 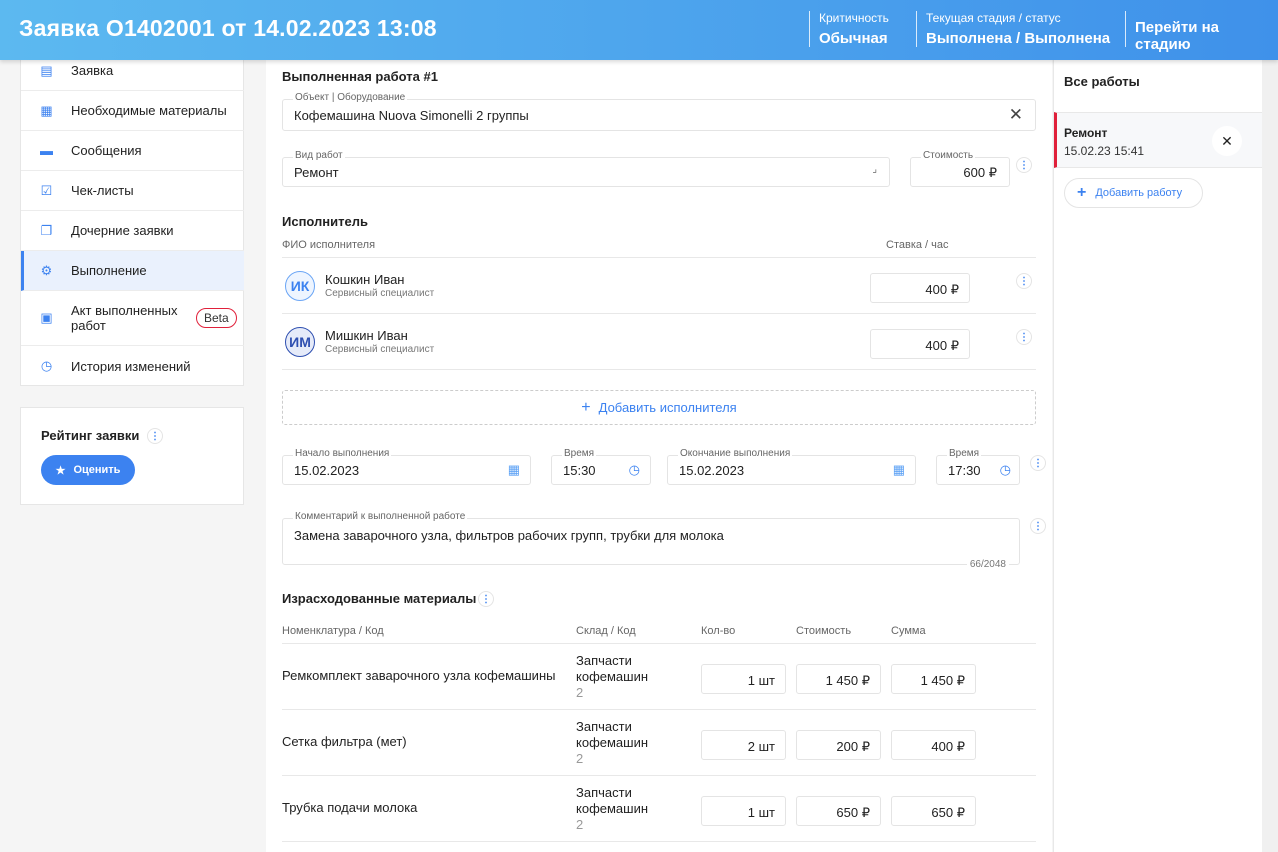 I want to click on sidebar-item-label: Необходимые материалы, so click(x=149, y=110).